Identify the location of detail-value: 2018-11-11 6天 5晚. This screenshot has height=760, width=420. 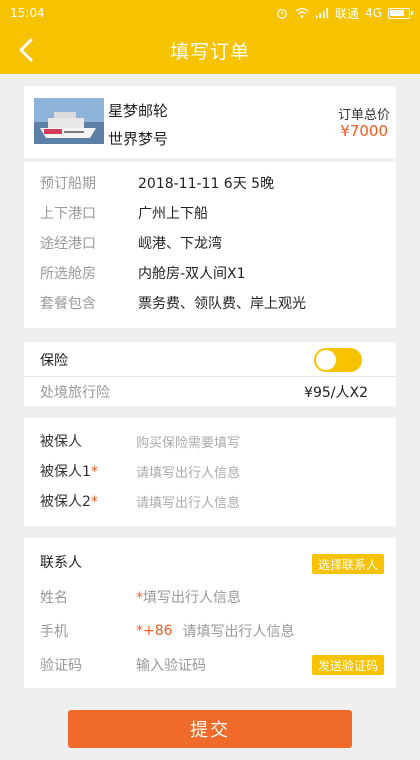
(206, 184).